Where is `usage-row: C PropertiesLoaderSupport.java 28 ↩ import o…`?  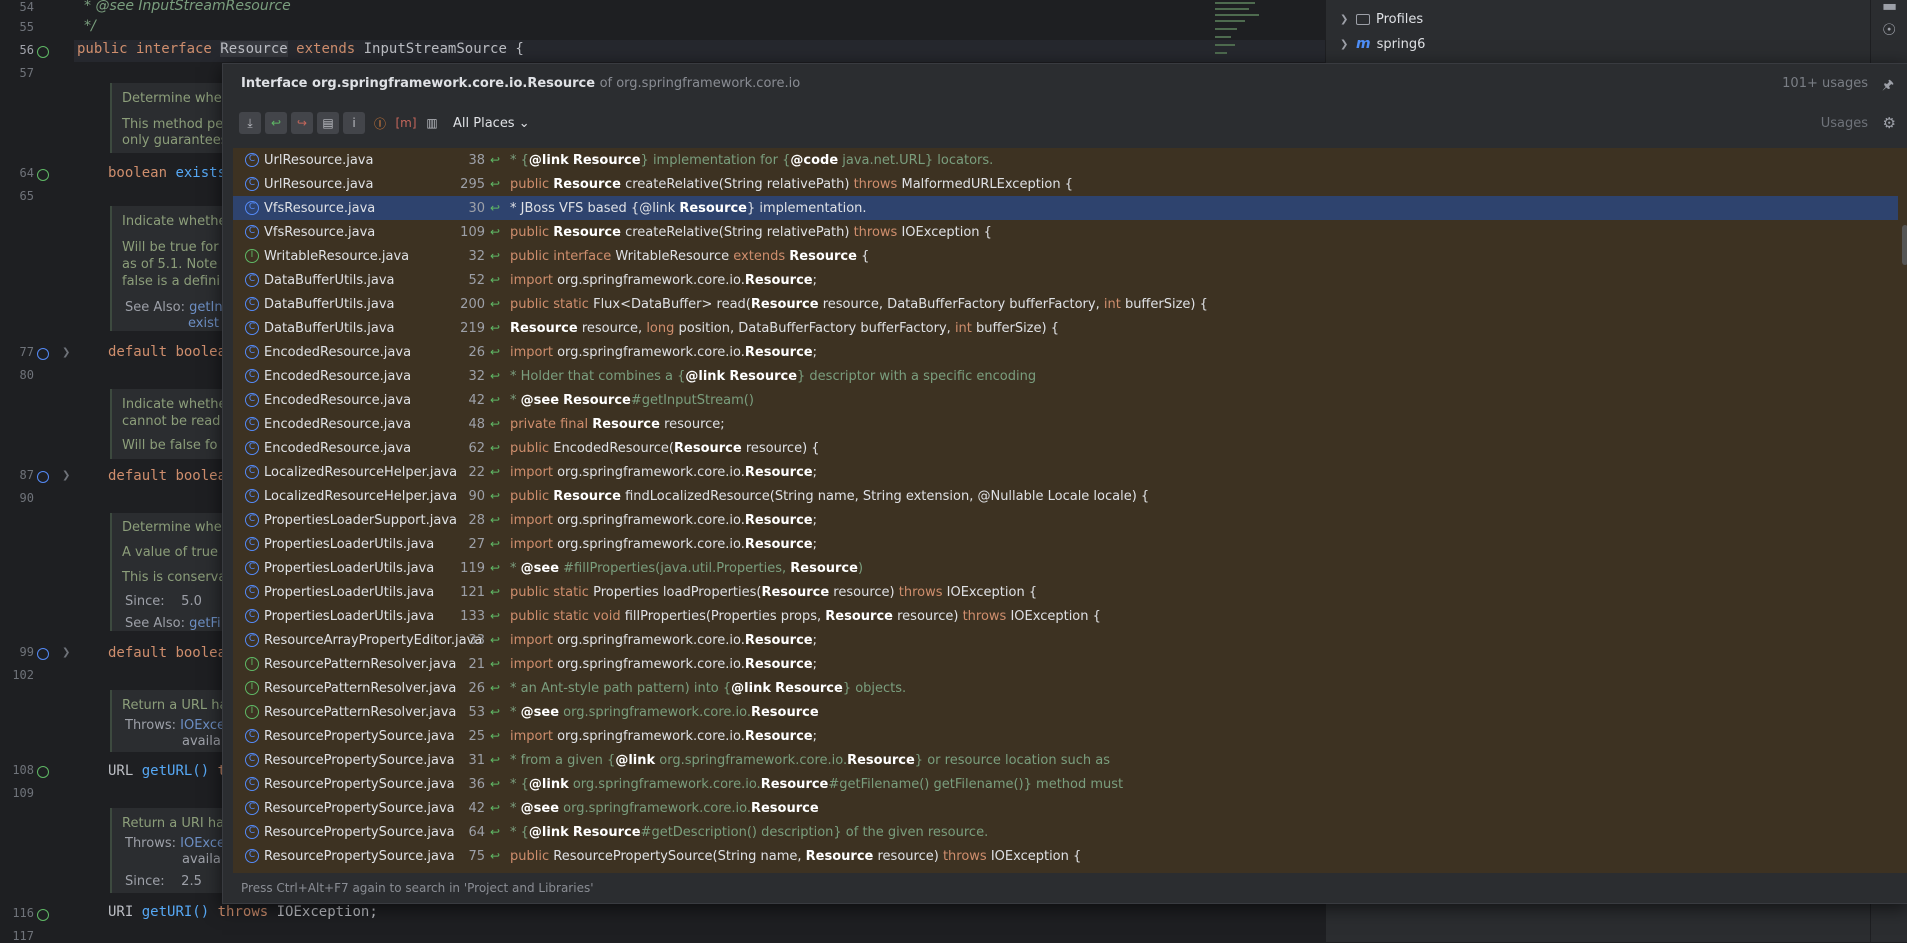
usage-row: C PropertiesLoaderSupport.java 28 ↩ import o… is located at coordinates (1065, 520).